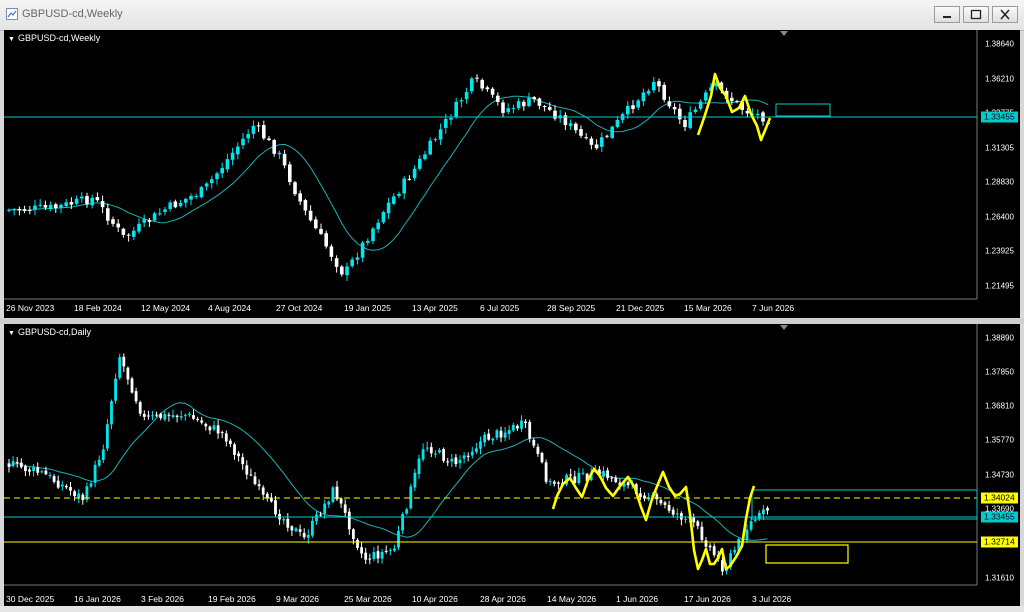  Describe the element at coordinates (500, 308) in the screenshot. I see `weekly-x-tick: 6 Jul 2025` at that location.